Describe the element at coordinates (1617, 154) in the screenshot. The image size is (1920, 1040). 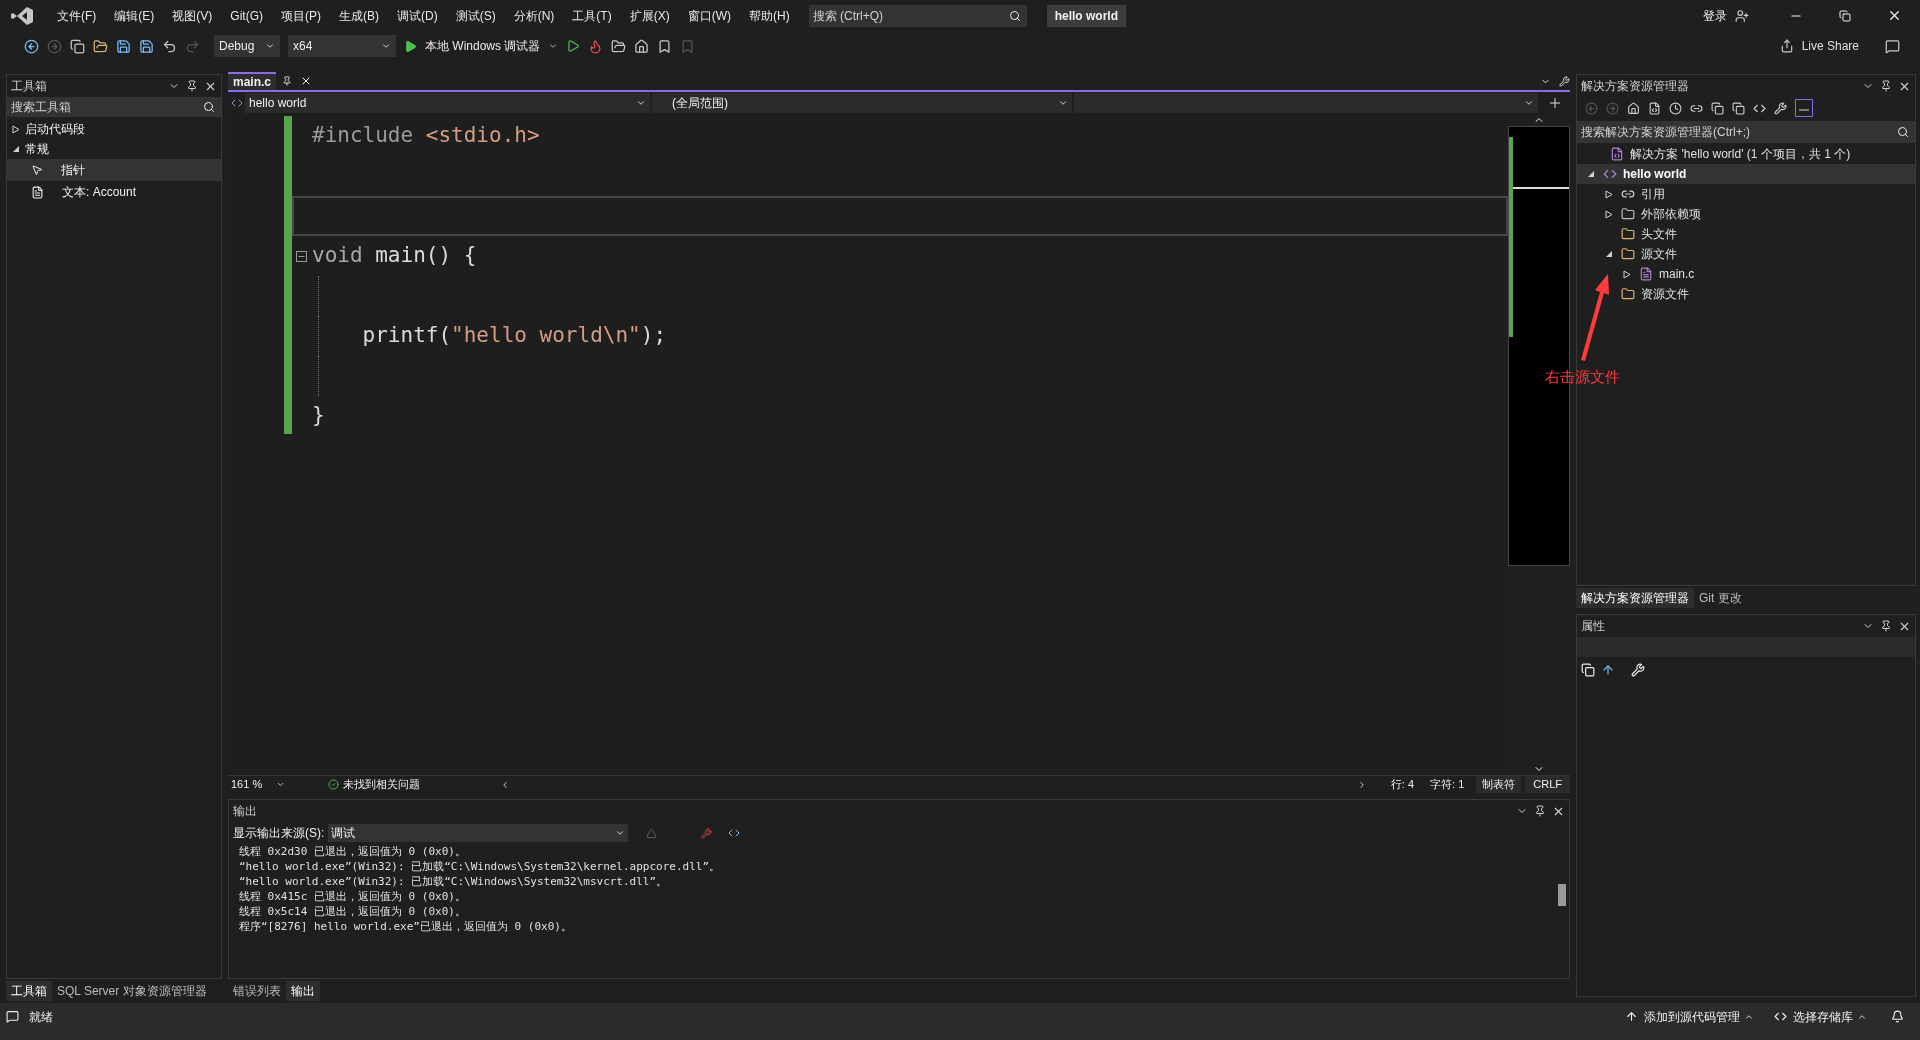
I see `solution-icon` at that location.